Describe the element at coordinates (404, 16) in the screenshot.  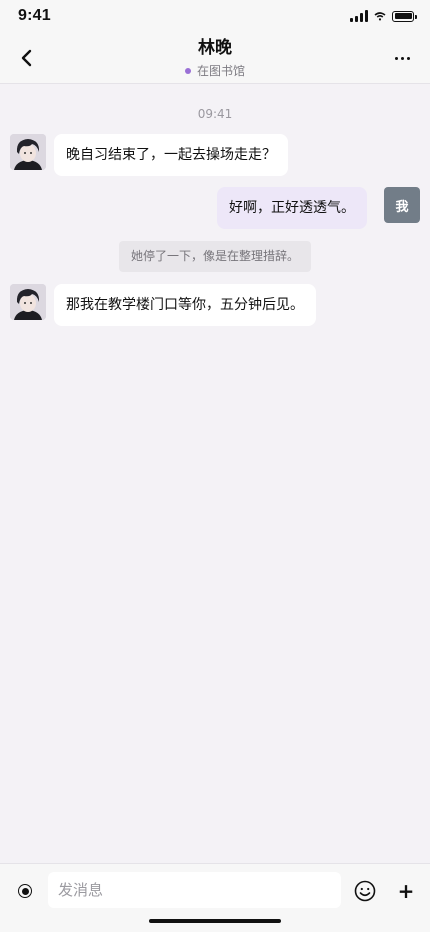
I see `battery-icon` at that location.